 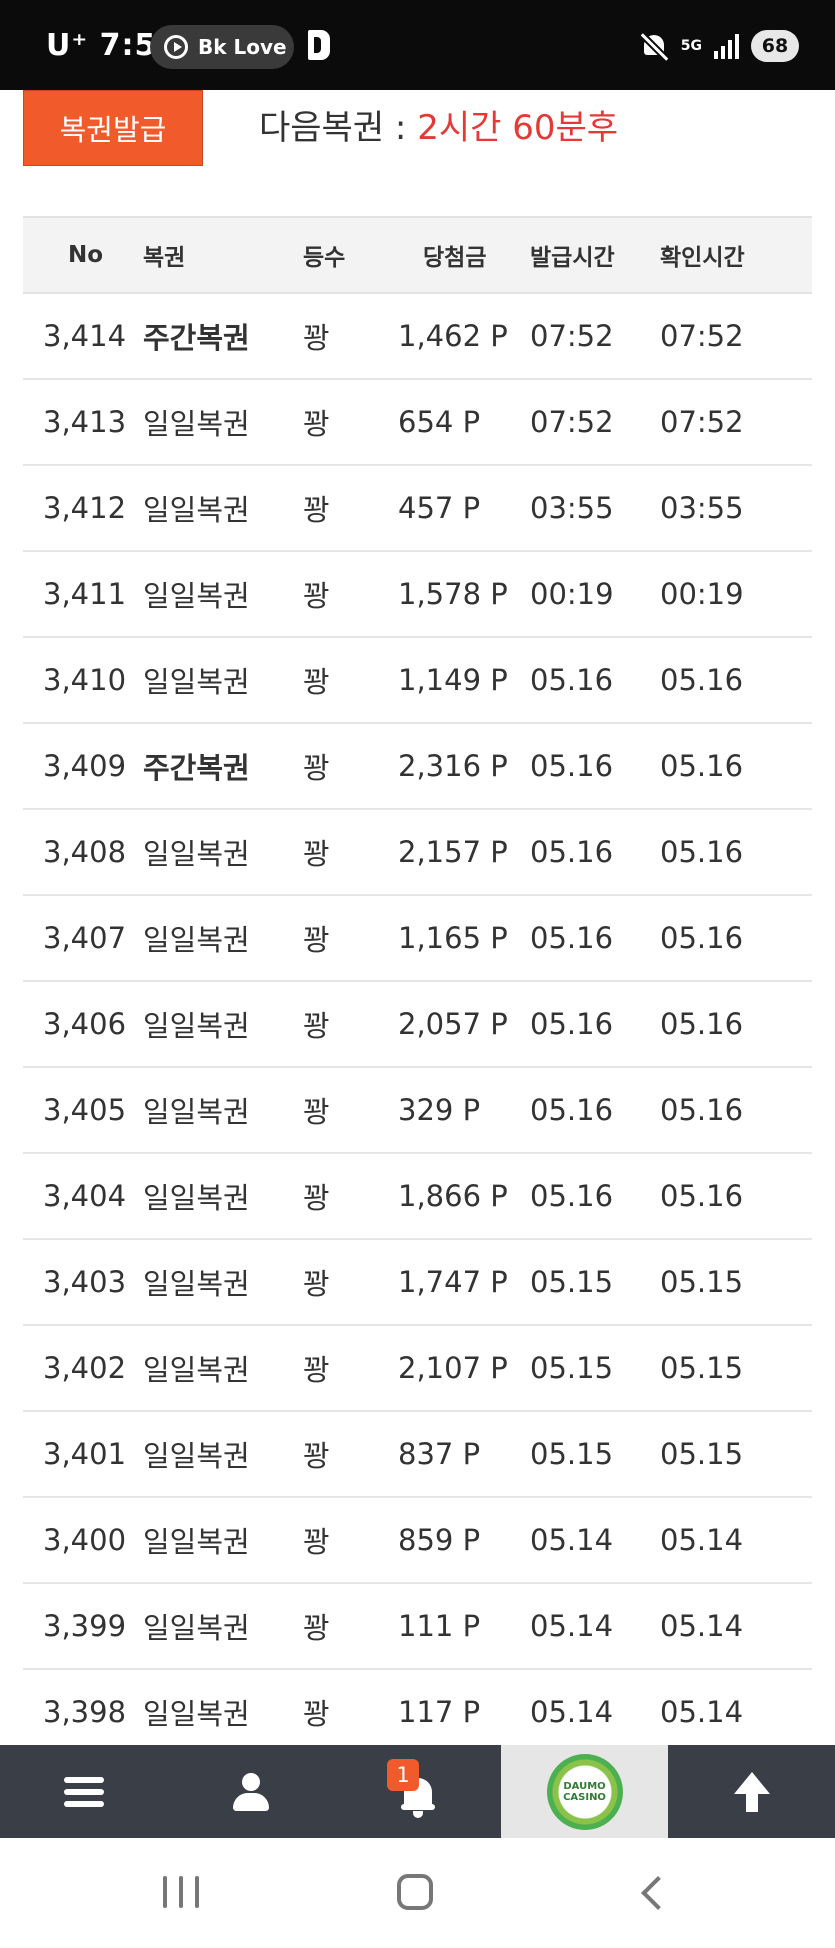 What do you see at coordinates (85, 766) in the screenshot?
I see `cell-no: 3,409` at bounding box center [85, 766].